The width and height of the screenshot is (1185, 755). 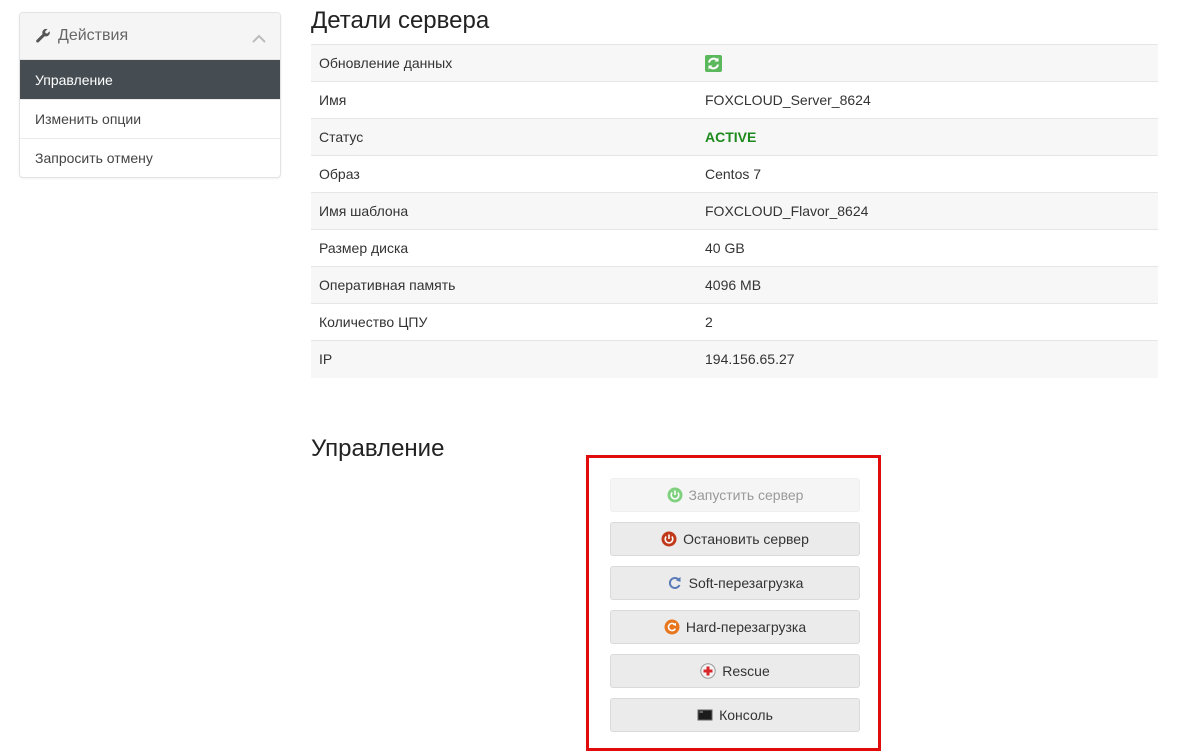 I want to click on rescue-label: Rescue, so click(x=746, y=671).